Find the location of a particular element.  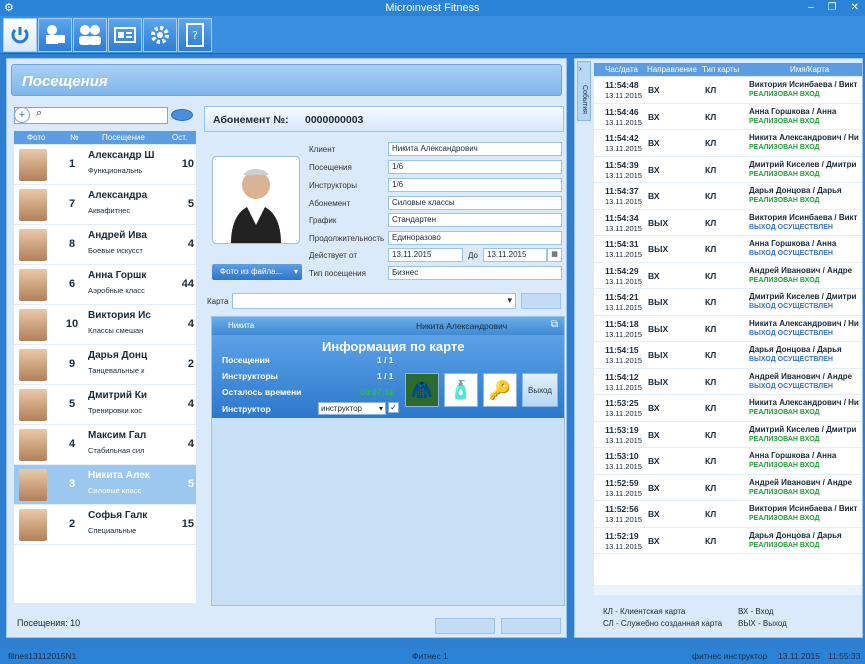

remaining-count: 44 is located at coordinates (187, 284).